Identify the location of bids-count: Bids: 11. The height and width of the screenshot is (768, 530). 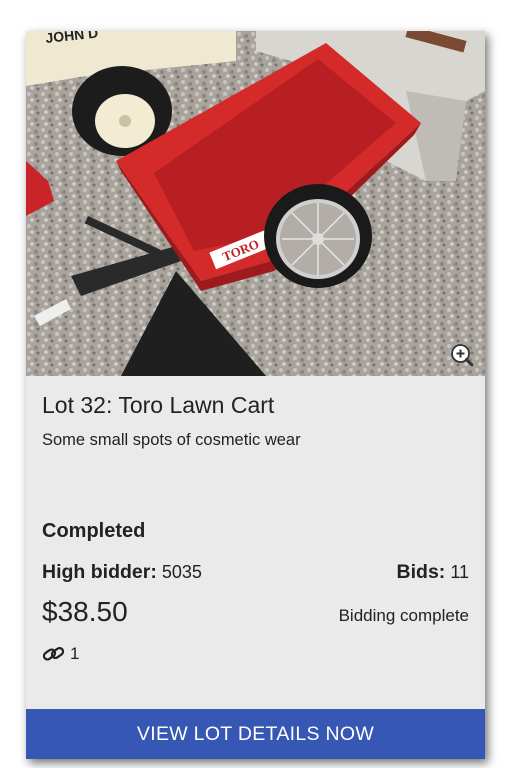
(433, 572).